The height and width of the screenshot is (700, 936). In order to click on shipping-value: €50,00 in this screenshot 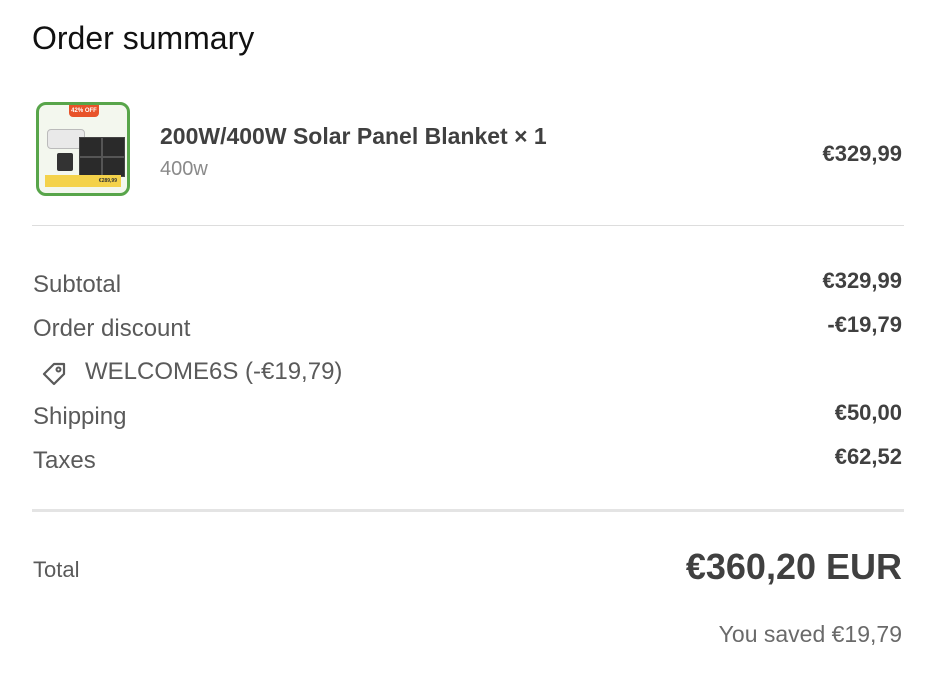, I will do `click(868, 412)`.